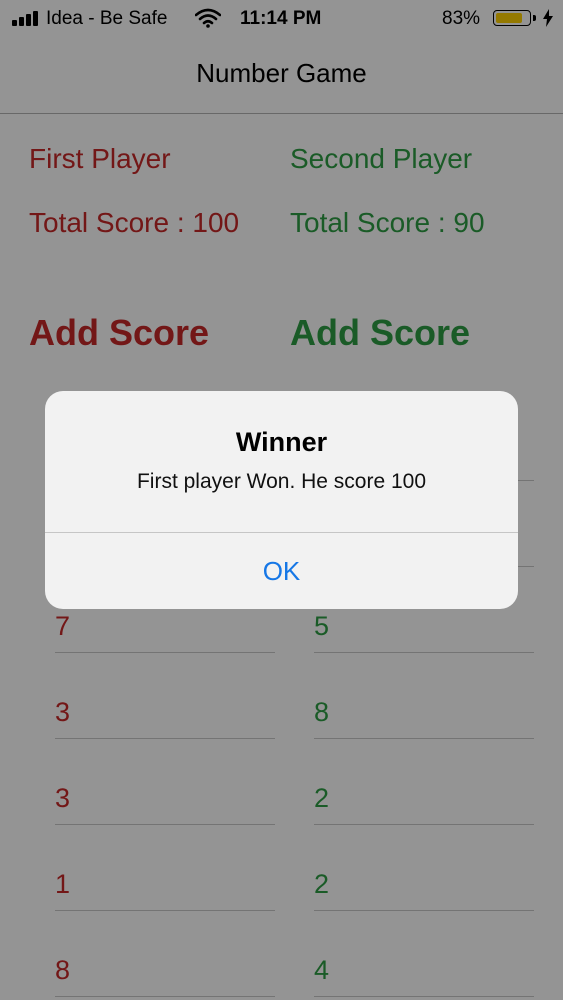 The image size is (563, 1000). What do you see at coordinates (281, 571) in the screenshot?
I see `ok-button: OK` at bounding box center [281, 571].